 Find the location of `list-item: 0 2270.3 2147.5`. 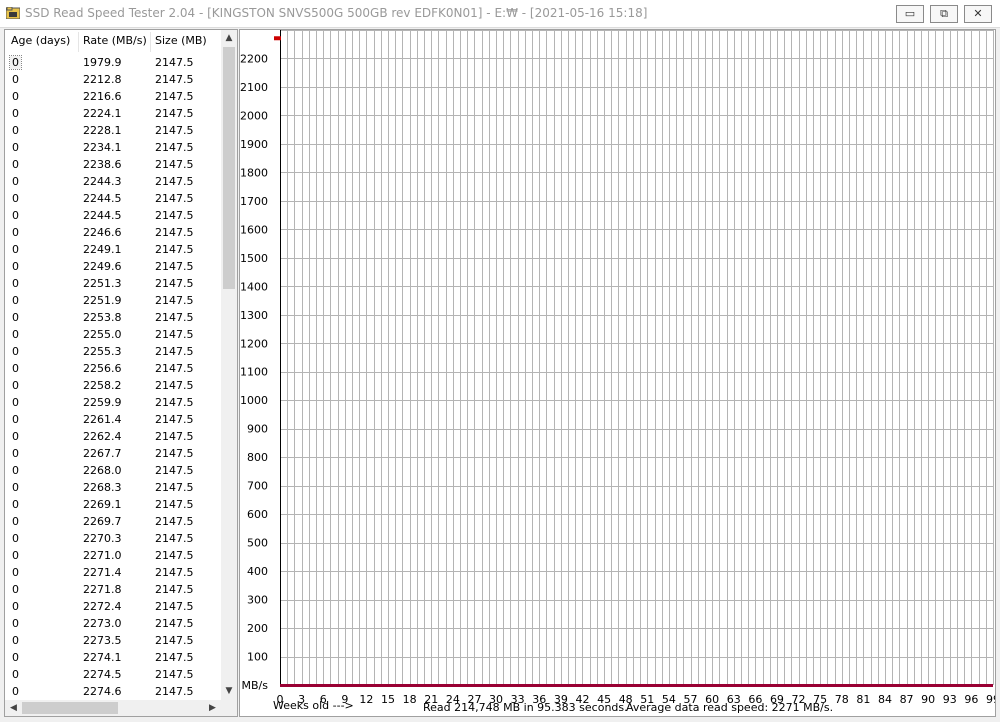

list-item: 0 2270.3 2147.5 is located at coordinates (113, 538).